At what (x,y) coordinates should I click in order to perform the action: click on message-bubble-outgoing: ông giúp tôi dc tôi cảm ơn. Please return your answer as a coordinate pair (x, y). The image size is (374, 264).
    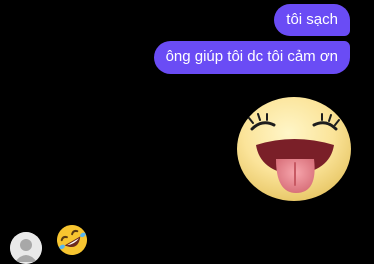
    Looking at the image, I should click on (251, 57).